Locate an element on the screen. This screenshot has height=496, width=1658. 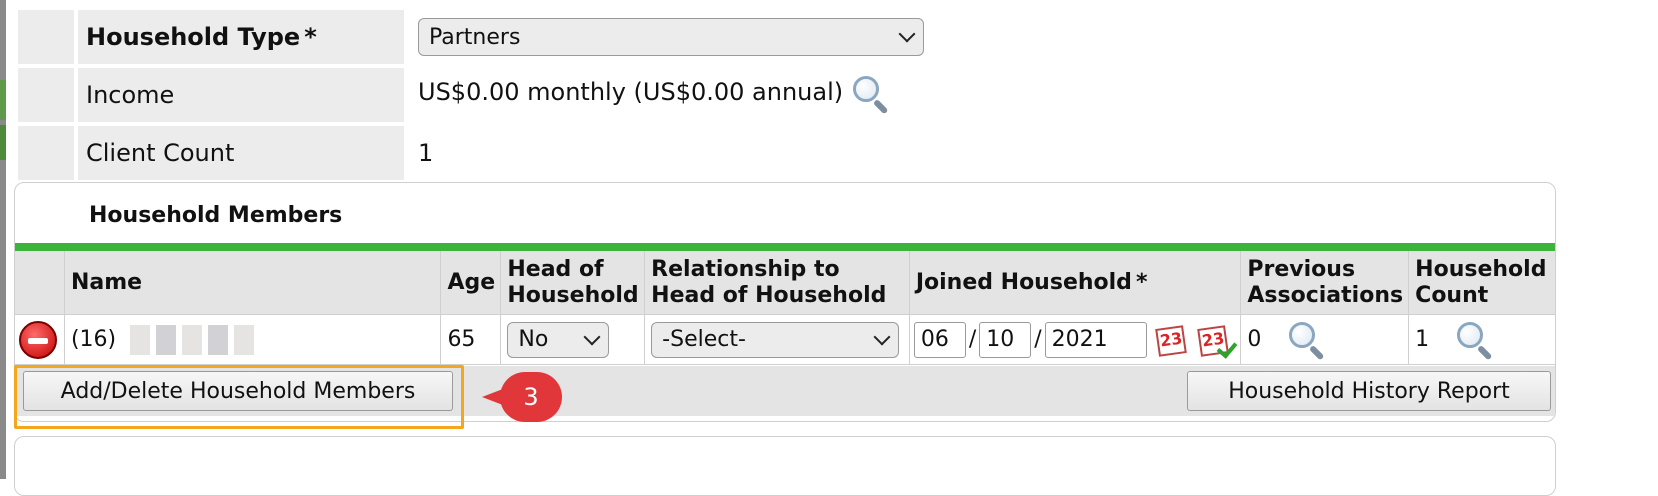
client-count-label: Client Count is located at coordinates (241, 153).